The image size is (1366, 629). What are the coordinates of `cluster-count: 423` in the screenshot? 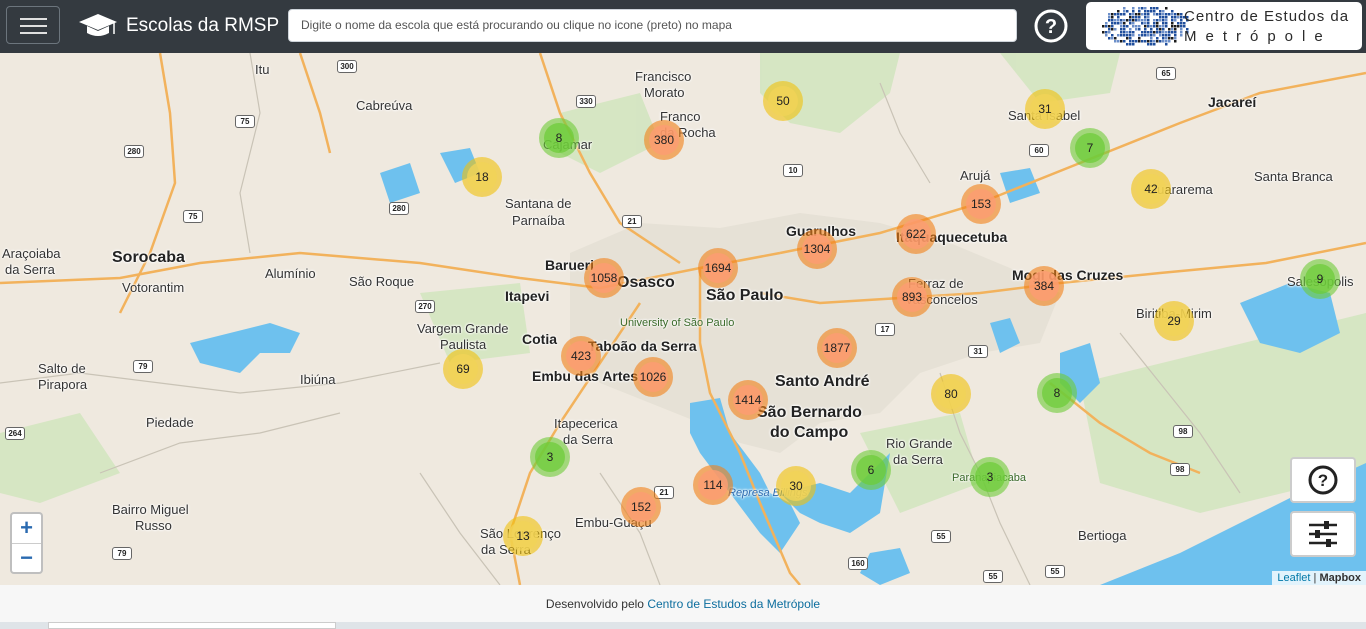 It's located at (581, 356).